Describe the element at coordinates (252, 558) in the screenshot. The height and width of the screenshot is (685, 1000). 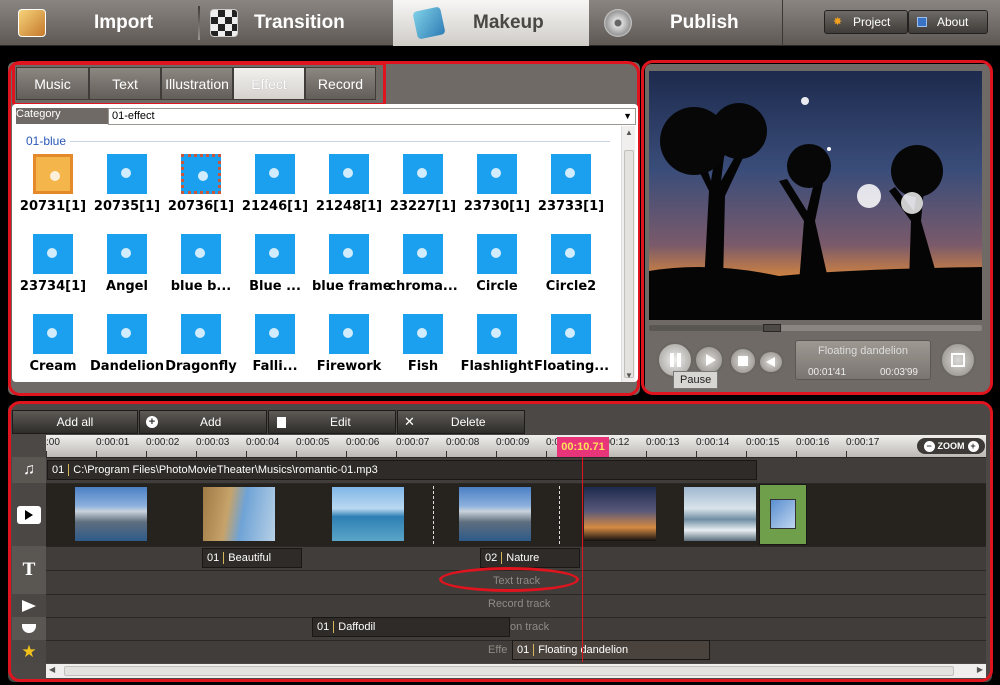
I see `text-clip: 01 Beautiful` at that location.